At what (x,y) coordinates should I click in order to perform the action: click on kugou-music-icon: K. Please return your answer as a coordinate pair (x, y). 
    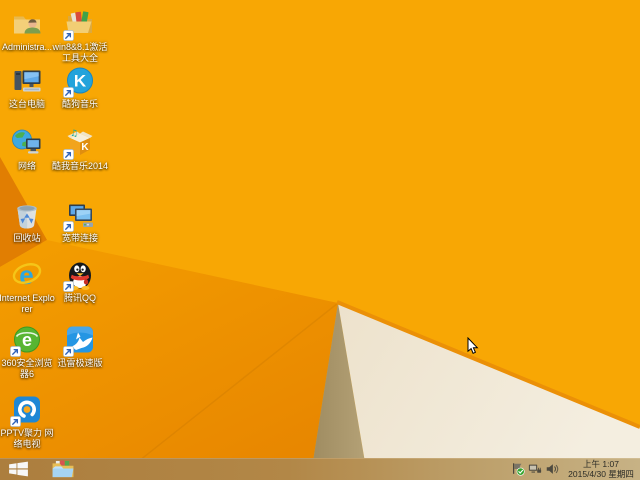
    Looking at the image, I should click on (79, 81).